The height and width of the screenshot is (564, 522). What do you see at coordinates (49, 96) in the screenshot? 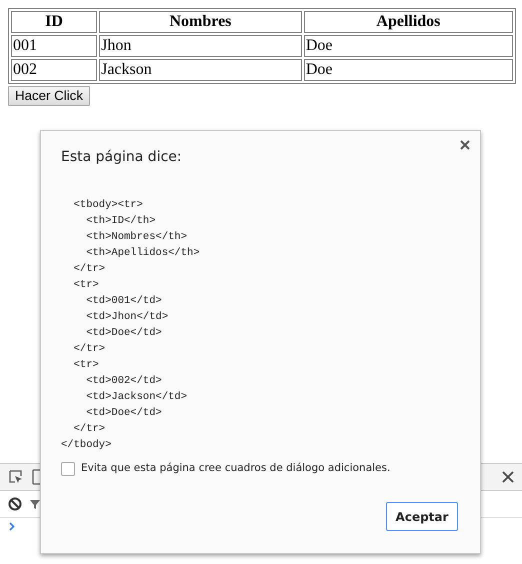
I see `hacer-click-button: Hacer Click` at bounding box center [49, 96].